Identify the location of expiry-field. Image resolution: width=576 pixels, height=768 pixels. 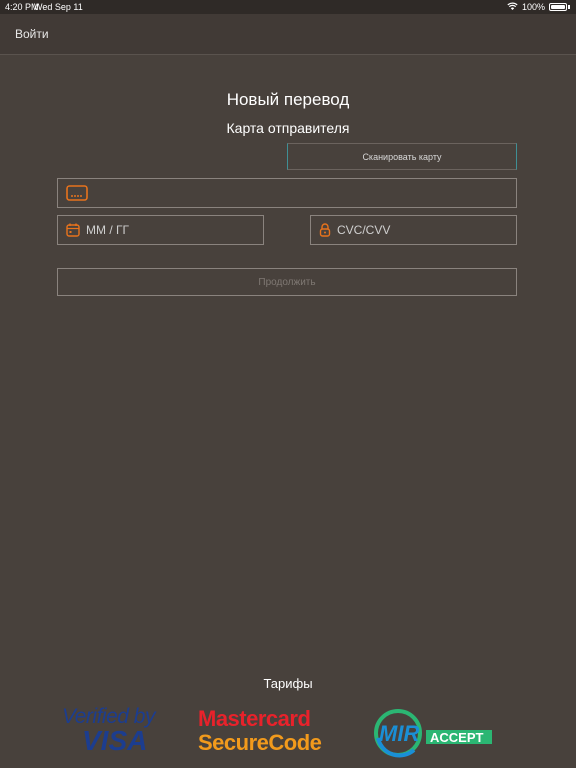
(160, 230).